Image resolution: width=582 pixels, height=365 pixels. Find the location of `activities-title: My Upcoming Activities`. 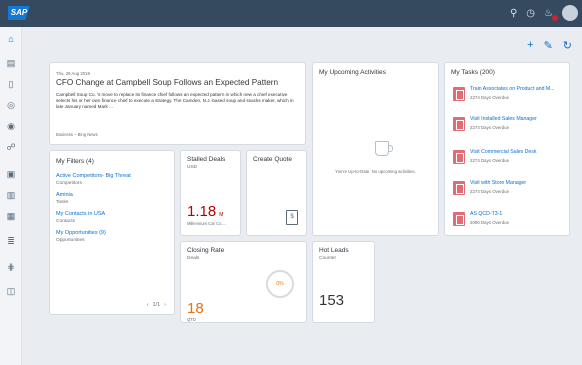

activities-title: My Upcoming Activities is located at coordinates (352, 72).